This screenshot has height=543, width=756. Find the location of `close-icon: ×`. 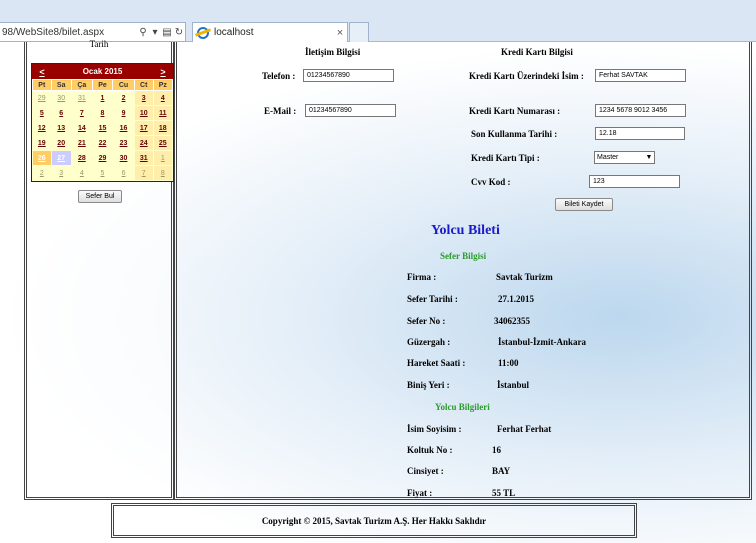

close-icon: × is located at coordinates (340, 33).